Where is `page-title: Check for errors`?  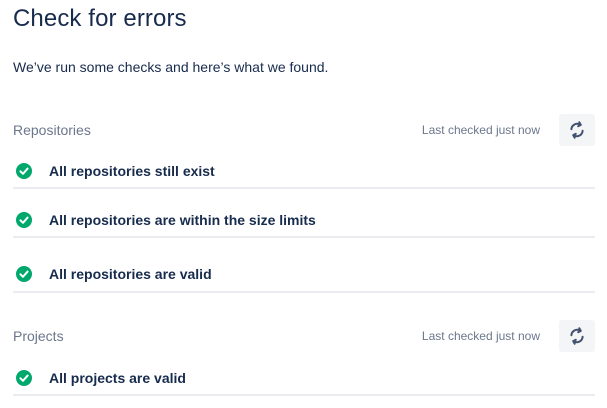 page-title: Check for errors is located at coordinates (100, 18).